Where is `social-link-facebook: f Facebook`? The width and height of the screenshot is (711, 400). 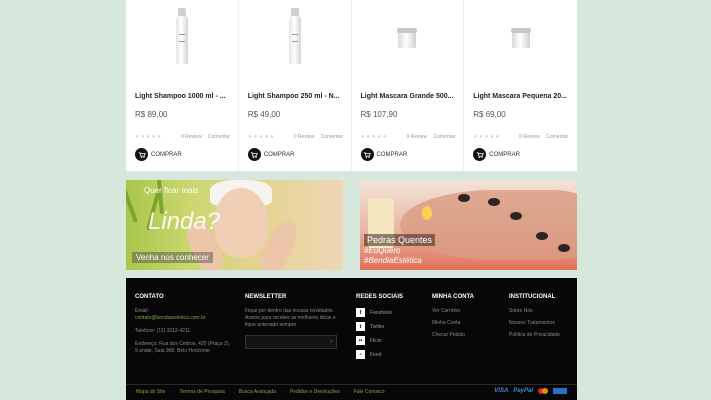 social-link-facebook: f Facebook is located at coordinates (386, 312).